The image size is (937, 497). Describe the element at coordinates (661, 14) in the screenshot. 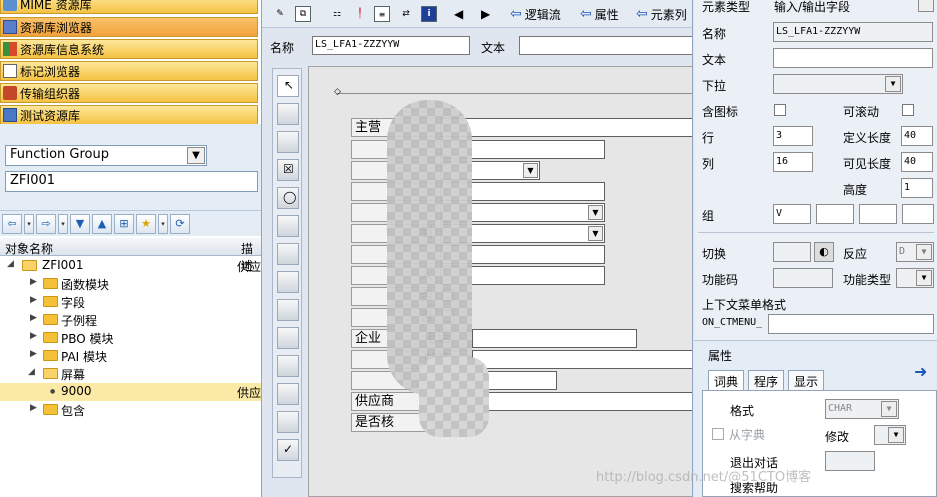

I see `element-list-button: ⇦ 元素列` at that location.